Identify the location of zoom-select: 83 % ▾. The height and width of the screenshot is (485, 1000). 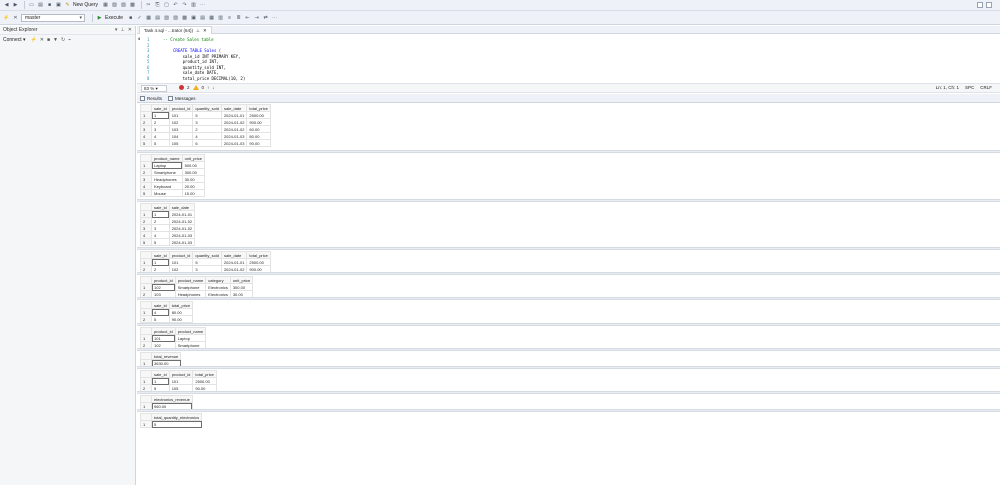
(154, 88).